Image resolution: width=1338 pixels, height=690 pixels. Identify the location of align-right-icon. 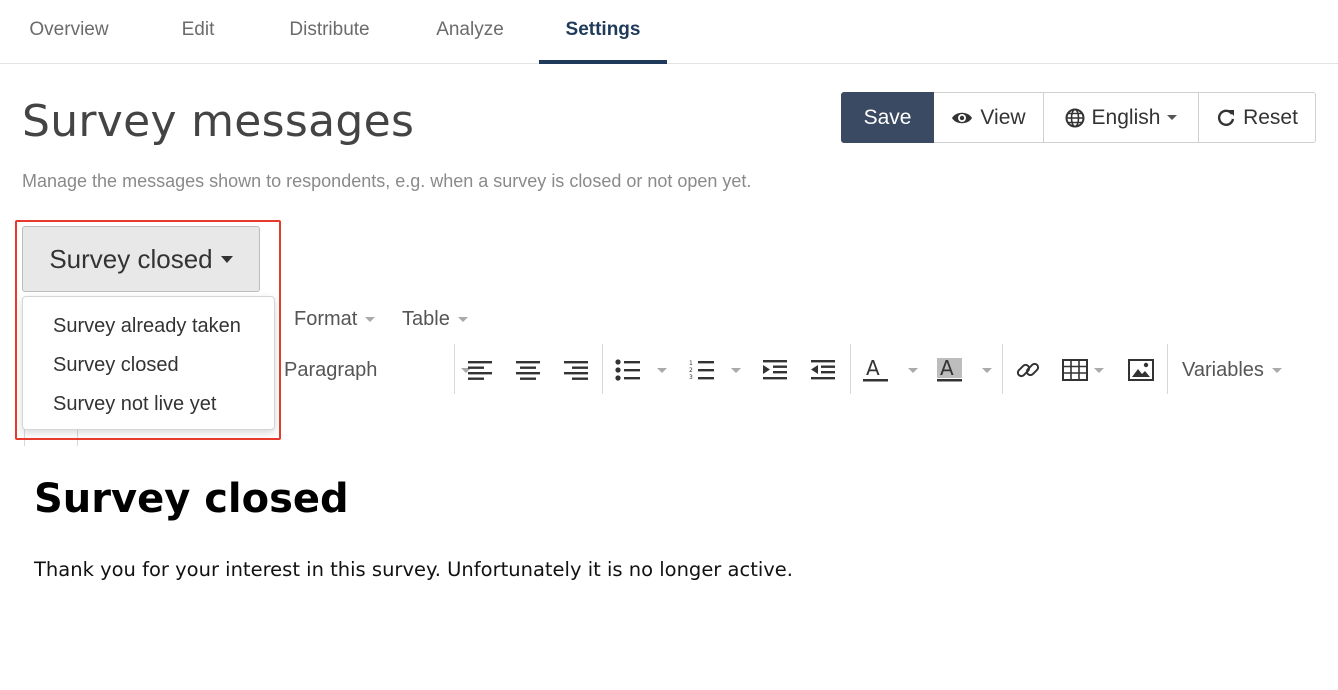
(576, 370).